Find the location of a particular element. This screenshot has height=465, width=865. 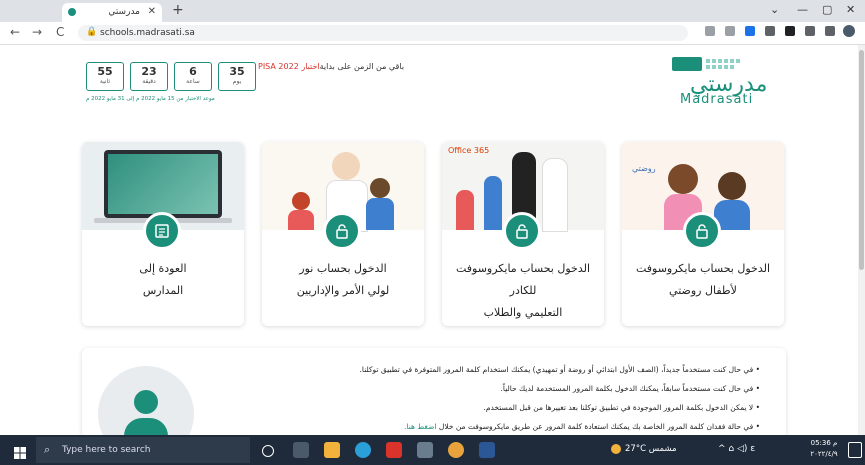

notification-icon is located at coordinates (855, 450).